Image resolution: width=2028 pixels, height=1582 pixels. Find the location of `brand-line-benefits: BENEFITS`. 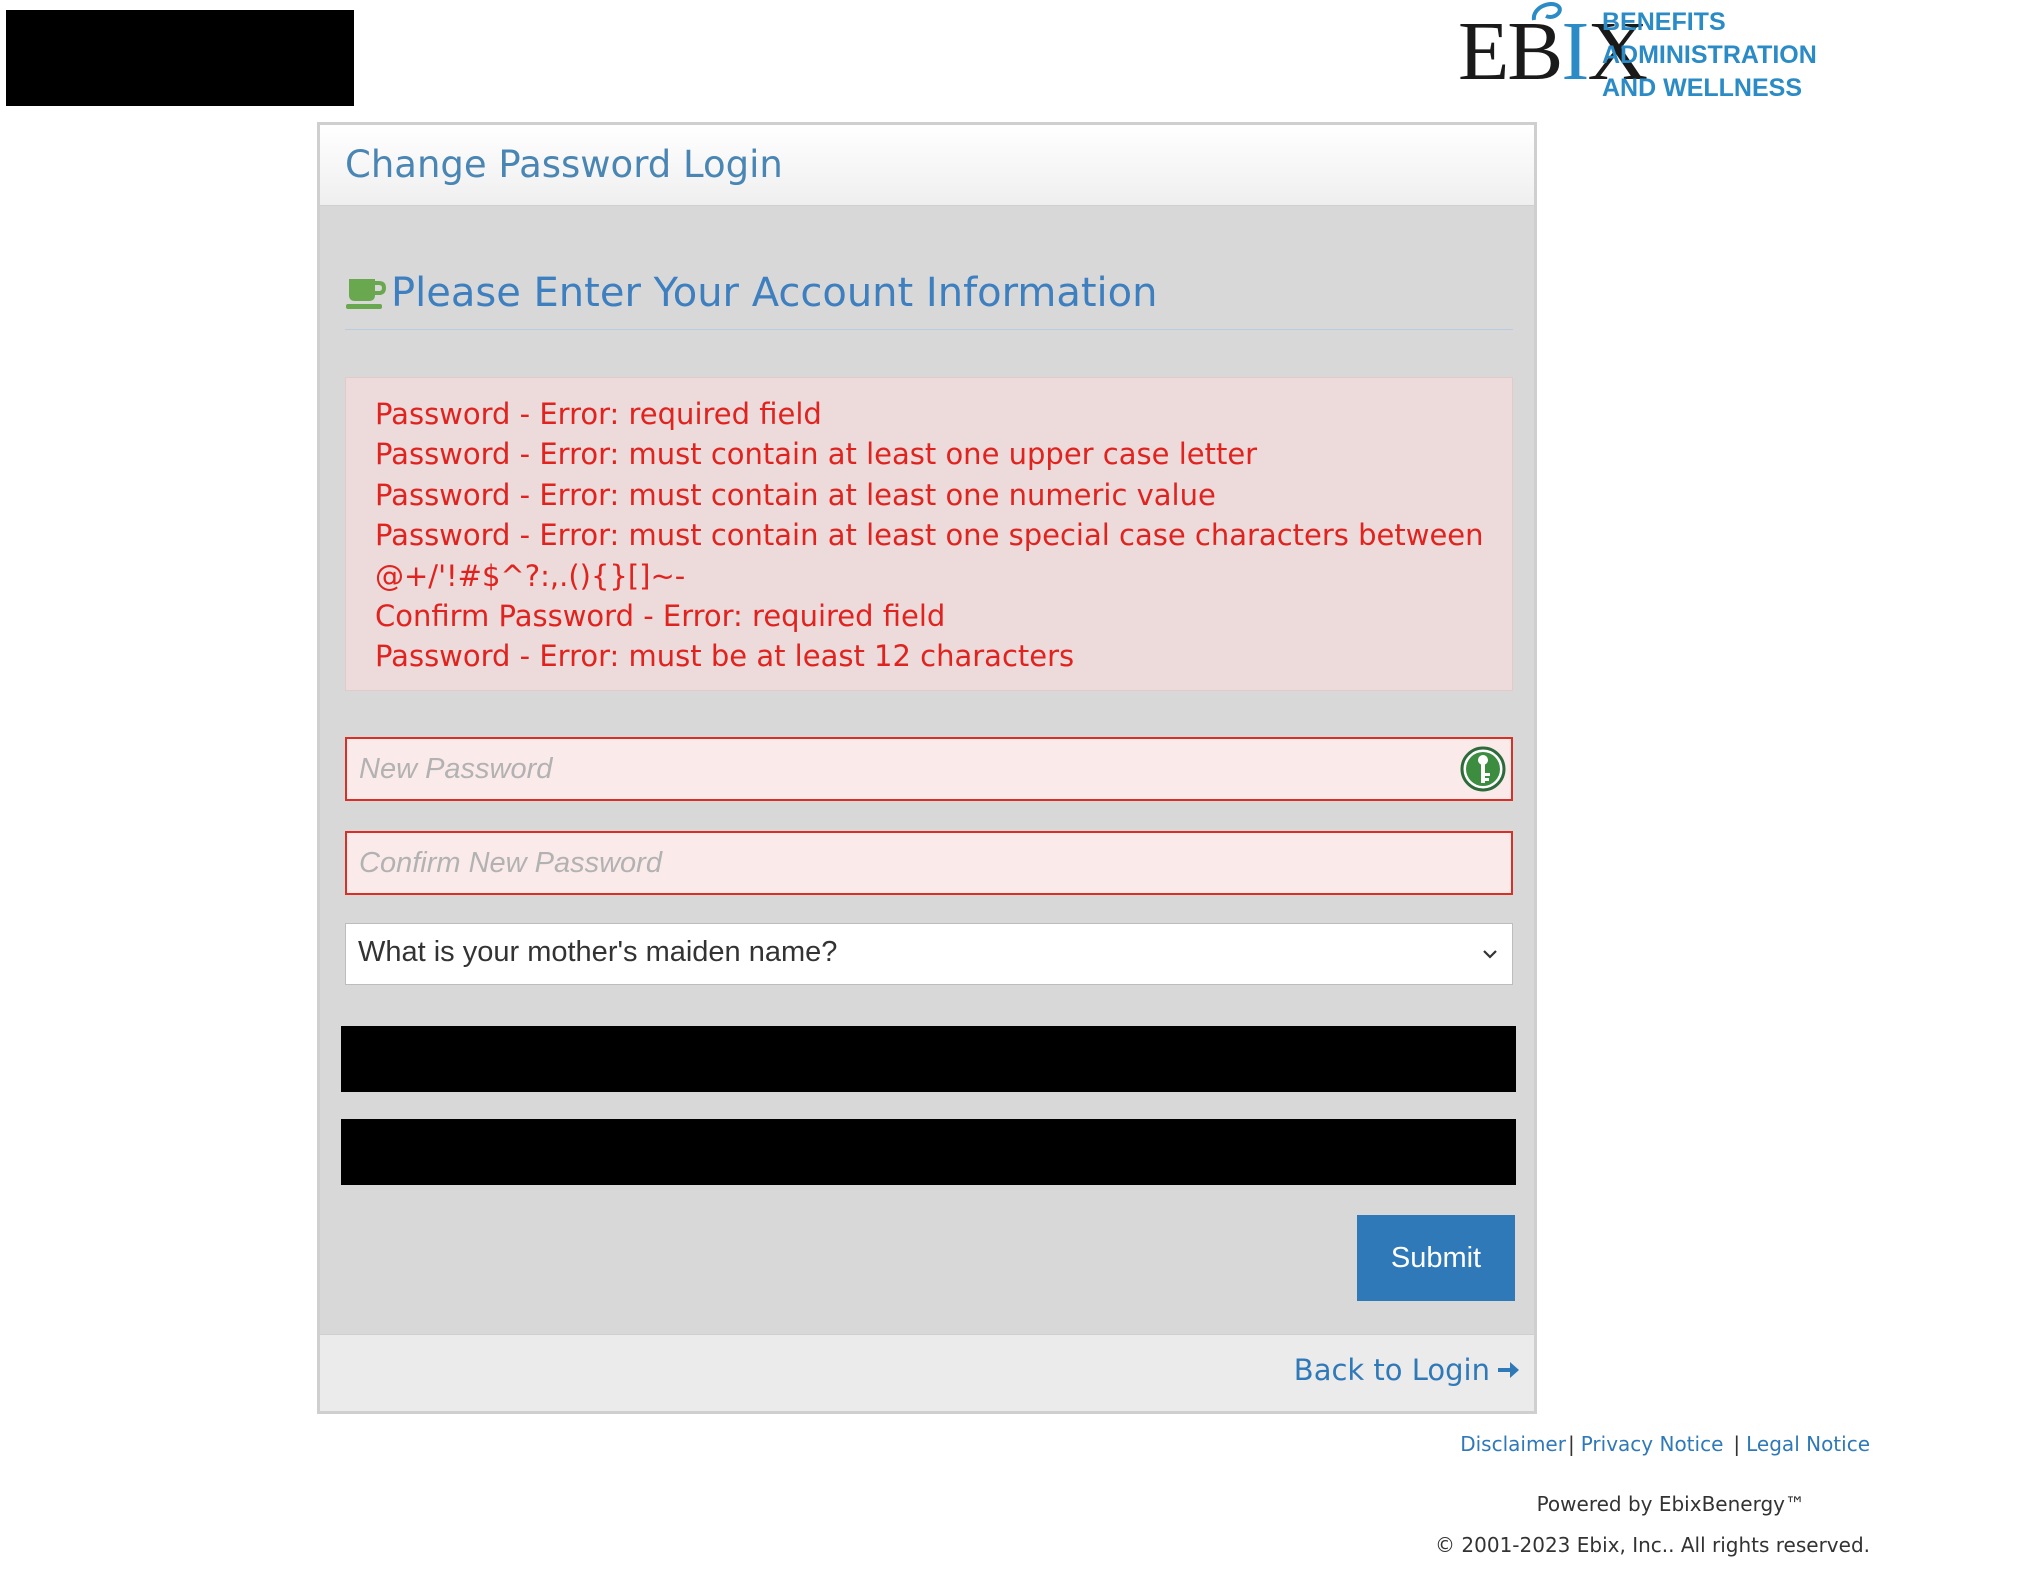

brand-line-benefits: BENEFITS is located at coordinates (1664, 22).